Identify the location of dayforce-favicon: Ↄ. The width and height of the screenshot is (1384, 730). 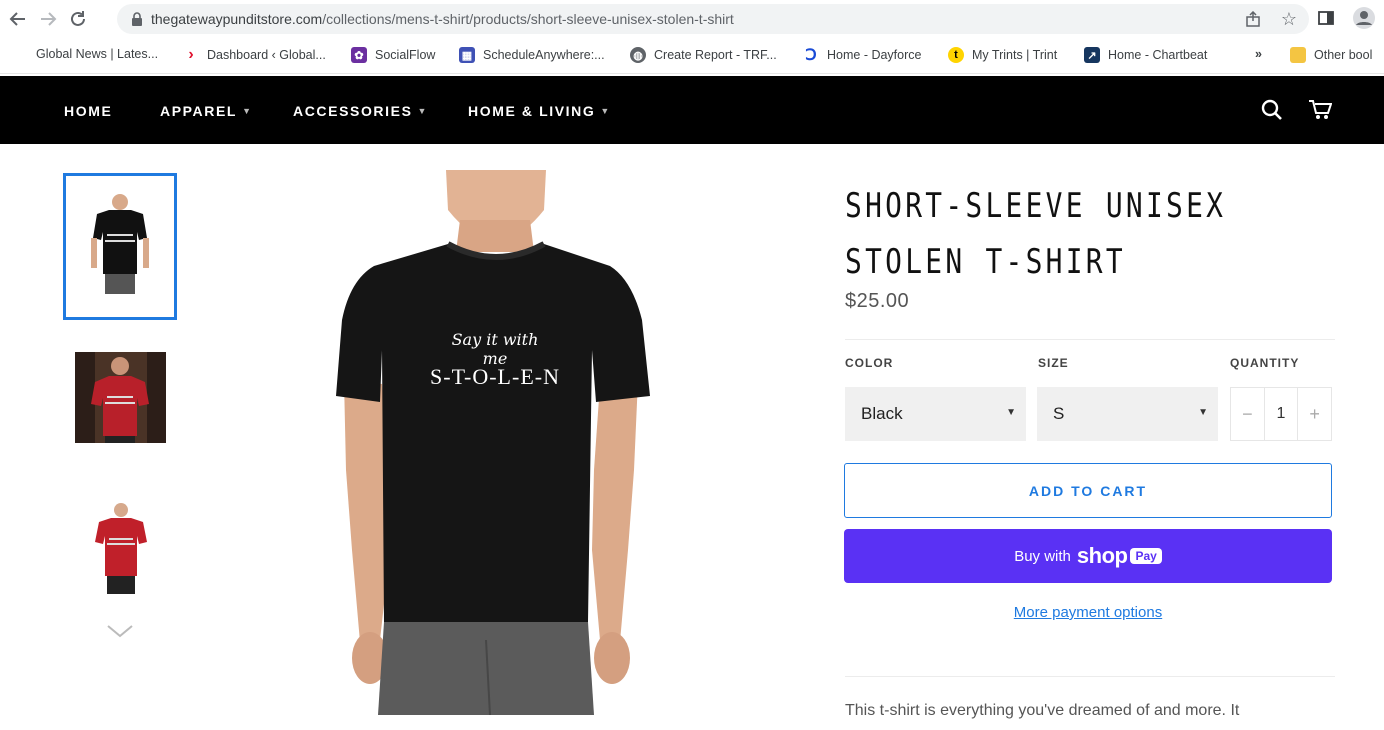
(811, 55).